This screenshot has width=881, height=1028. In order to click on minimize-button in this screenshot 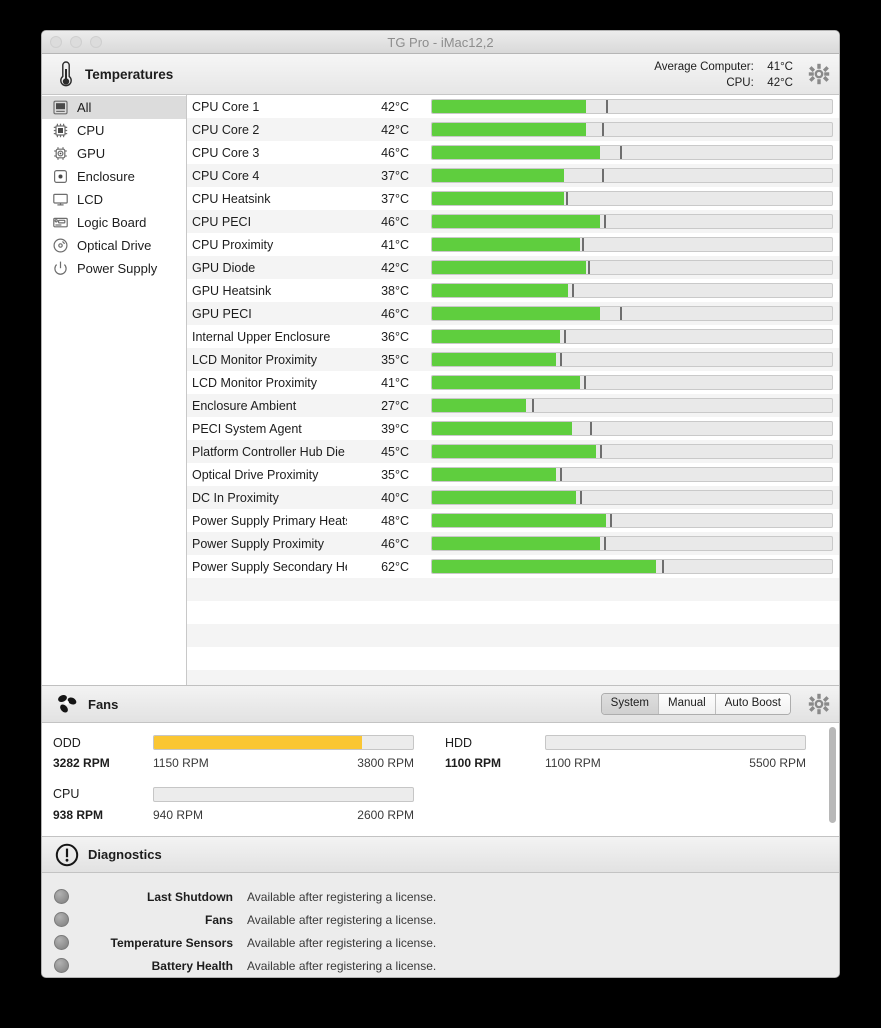, I will do `click(76, 42)`.